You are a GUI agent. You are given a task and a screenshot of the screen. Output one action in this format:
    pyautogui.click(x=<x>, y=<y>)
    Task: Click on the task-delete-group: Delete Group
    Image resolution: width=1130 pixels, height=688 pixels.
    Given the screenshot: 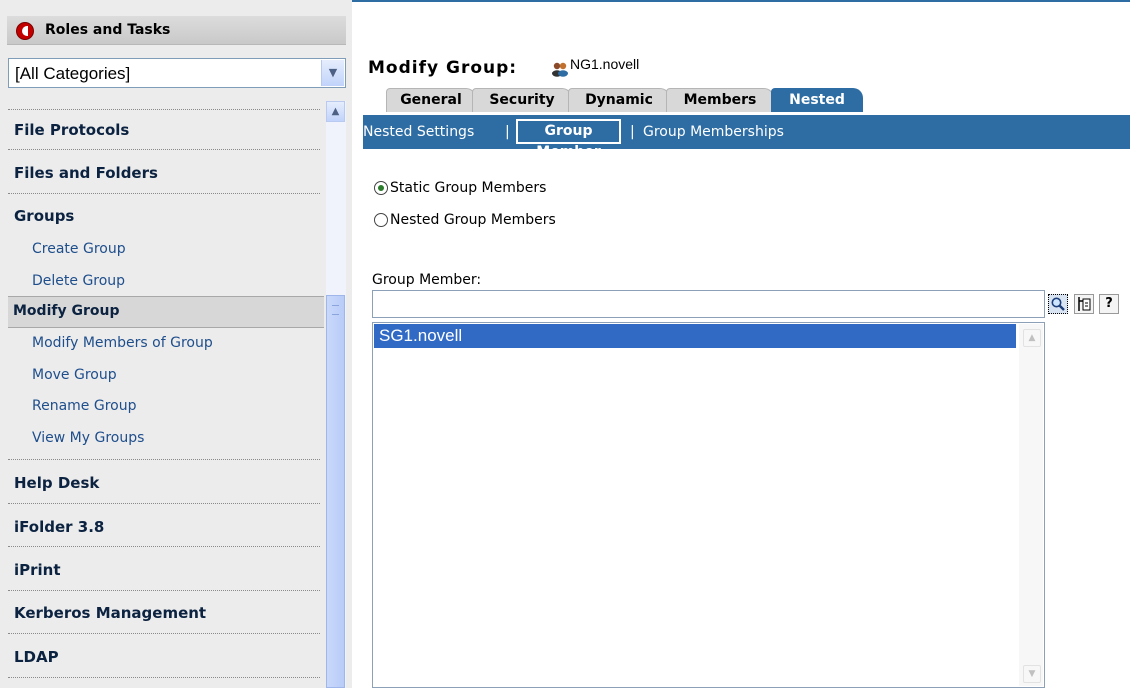 What is the action you would take?
    pyautogui.click(x=78, y=281)
    